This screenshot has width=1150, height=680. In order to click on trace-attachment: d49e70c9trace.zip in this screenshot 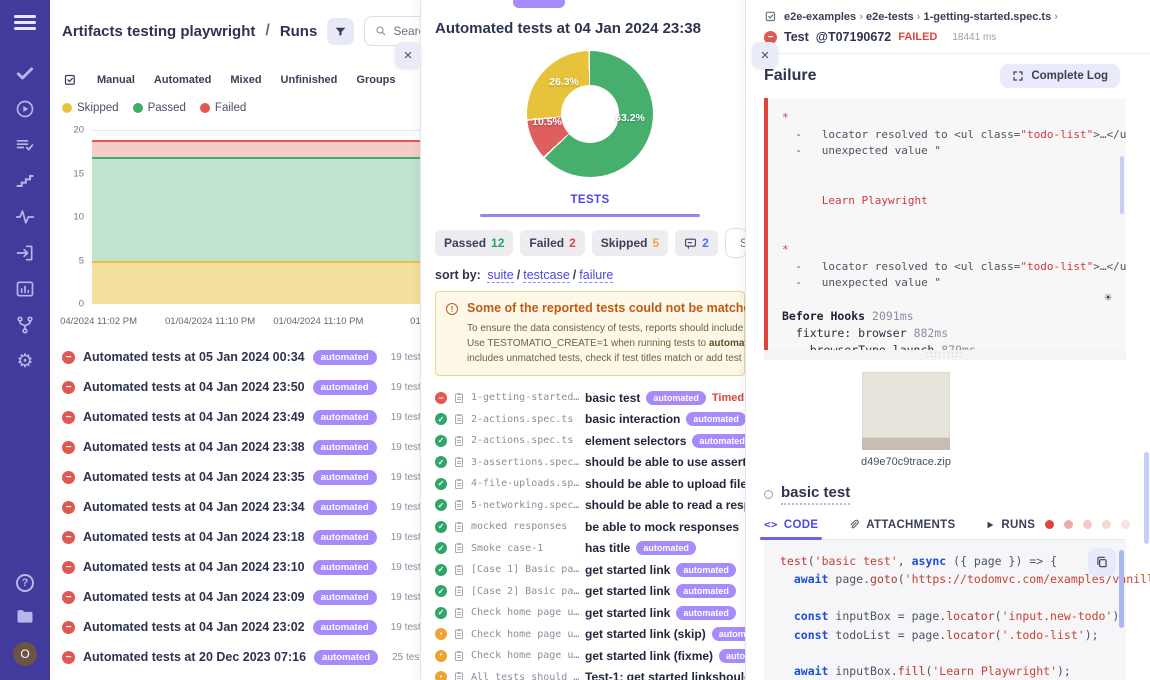, I will do `click(906, 420)`.